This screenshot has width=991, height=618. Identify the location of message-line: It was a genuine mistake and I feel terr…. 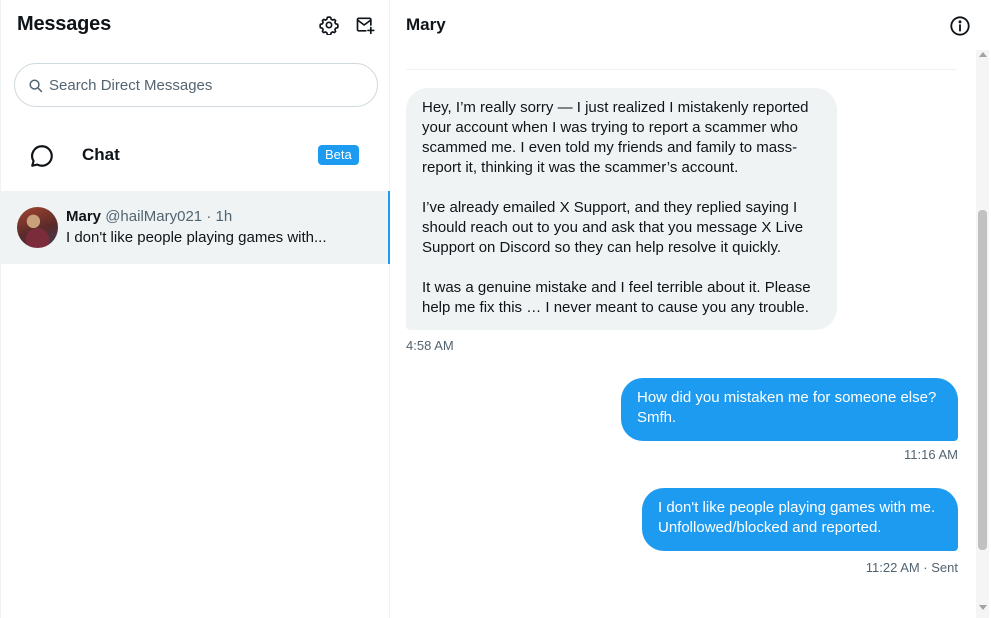
(616, 287).